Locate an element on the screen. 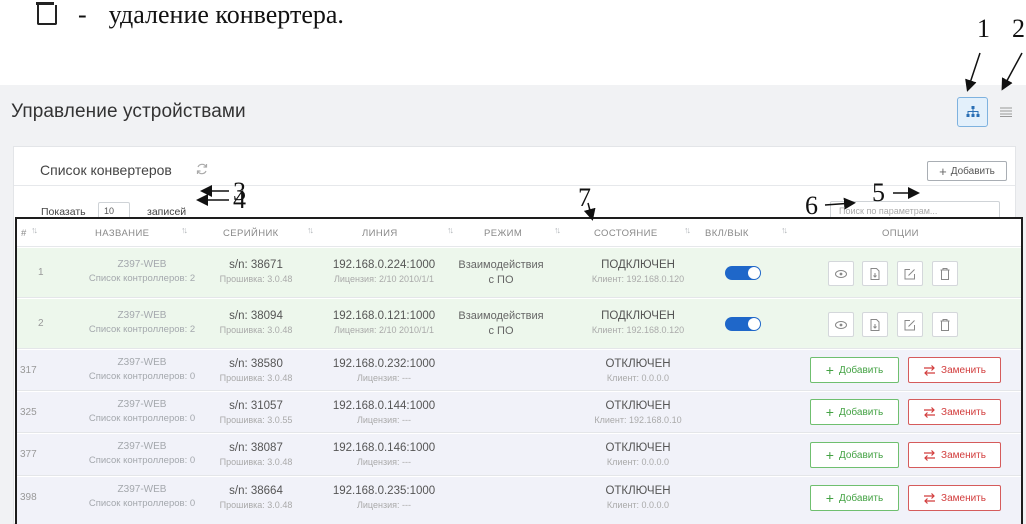 This screenshot has height=524, width=1026. column-header-onoff: ВКЛ/ВЫК is located at coordinates (727, 233).